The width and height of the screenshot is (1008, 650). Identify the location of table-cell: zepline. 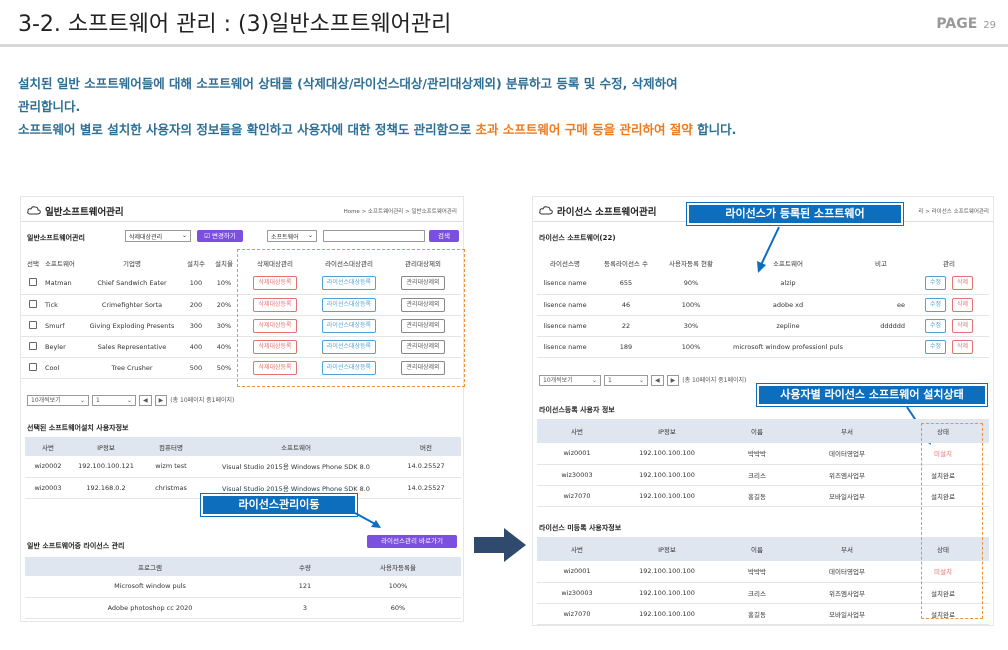
(788, 326).